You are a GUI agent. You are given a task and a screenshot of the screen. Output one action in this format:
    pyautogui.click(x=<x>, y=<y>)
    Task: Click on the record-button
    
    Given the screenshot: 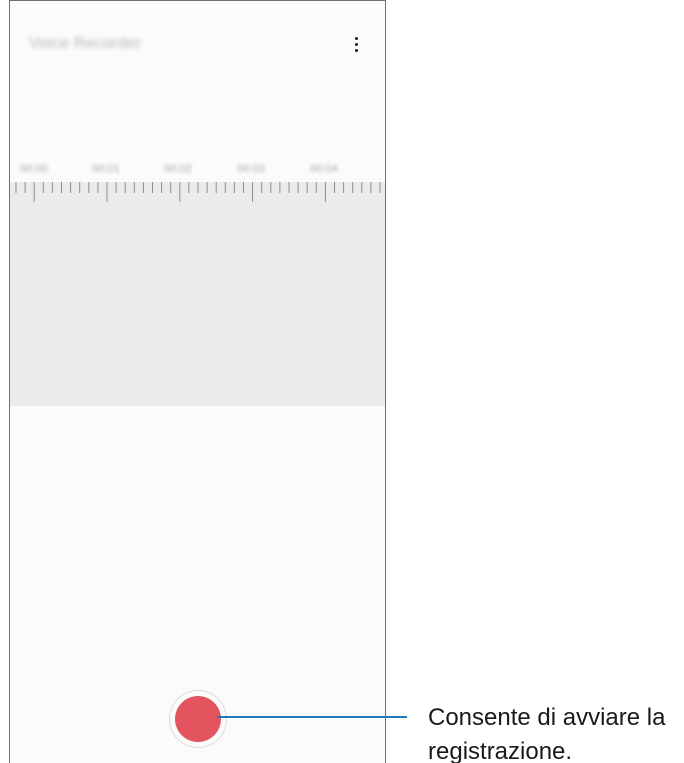 What is the action you would take?
    pyautogui.click(x=198, y=719)
    